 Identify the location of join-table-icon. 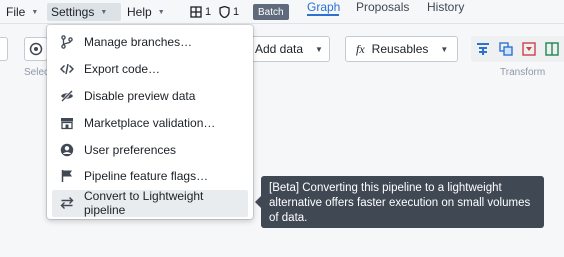
(505, 49).